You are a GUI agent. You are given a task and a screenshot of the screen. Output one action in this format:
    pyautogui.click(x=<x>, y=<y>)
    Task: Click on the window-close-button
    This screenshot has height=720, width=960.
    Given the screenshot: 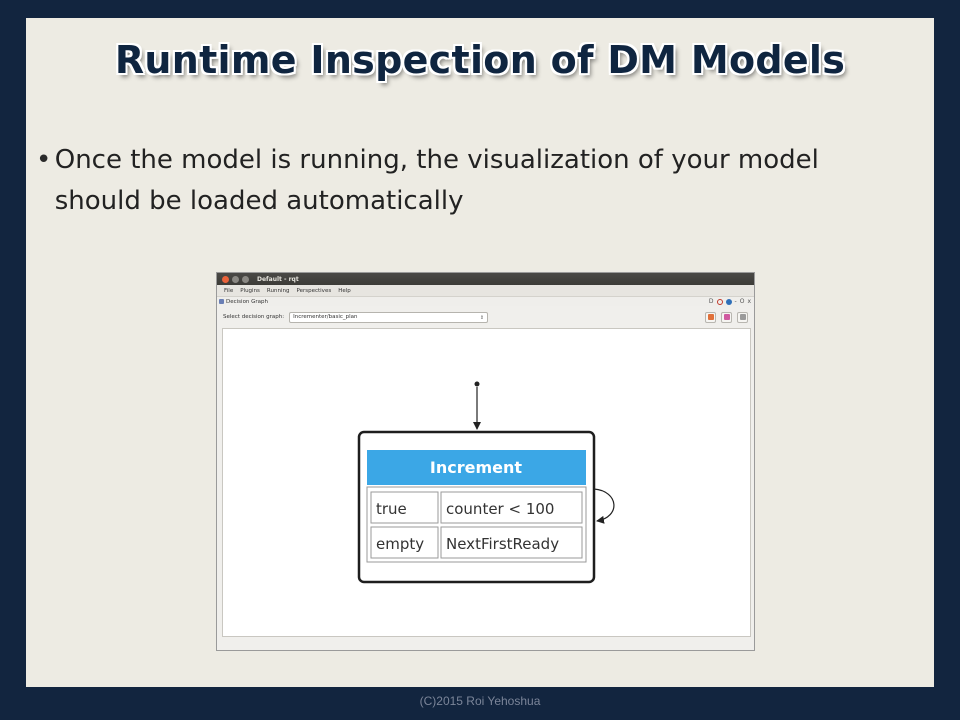 What is the action you would take?
    pyautogui.click(x=225, y=279)
    